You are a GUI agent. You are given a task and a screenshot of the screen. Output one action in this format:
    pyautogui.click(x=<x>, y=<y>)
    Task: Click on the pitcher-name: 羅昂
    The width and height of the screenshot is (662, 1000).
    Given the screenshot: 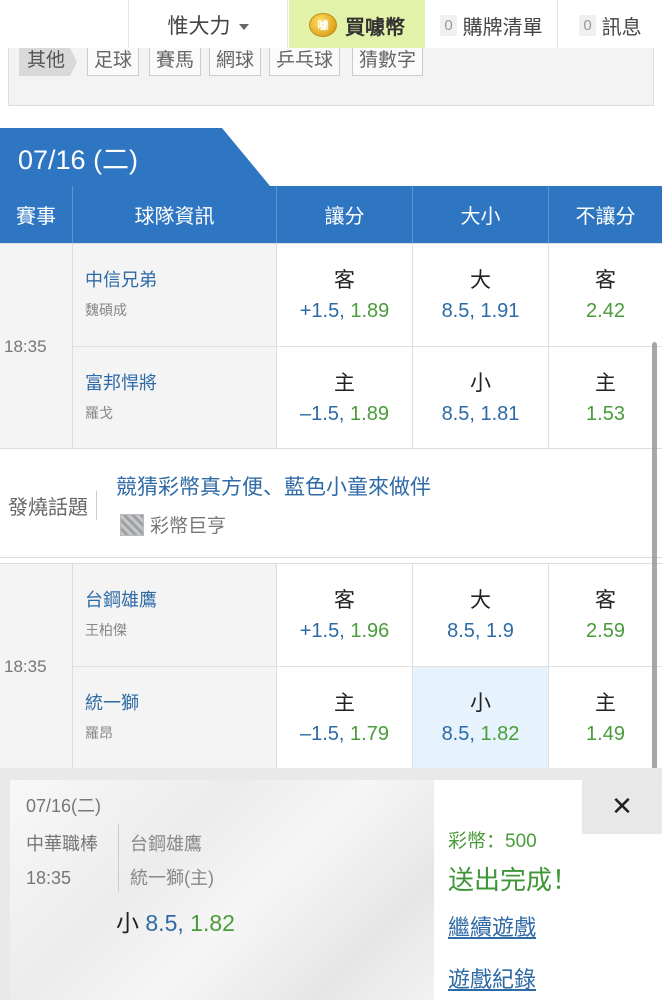 What is the action you would take?
    pyautogui.click(x=99, y=733)
    